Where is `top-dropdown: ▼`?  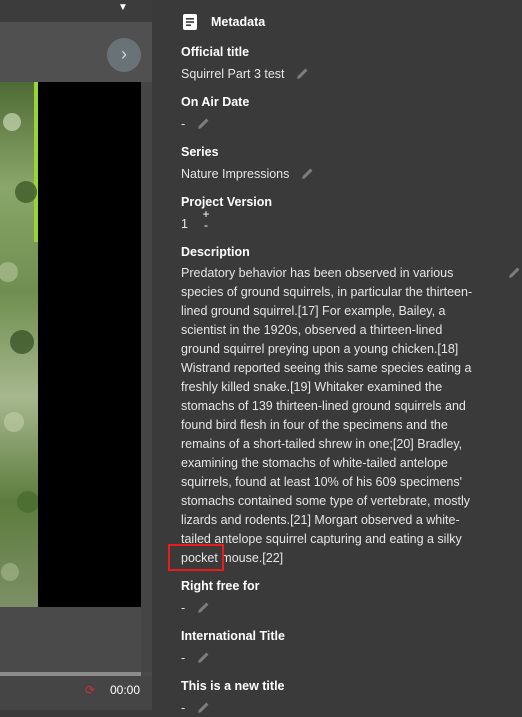 top-dropdown: ▼ is located at coordinates (76, 11).